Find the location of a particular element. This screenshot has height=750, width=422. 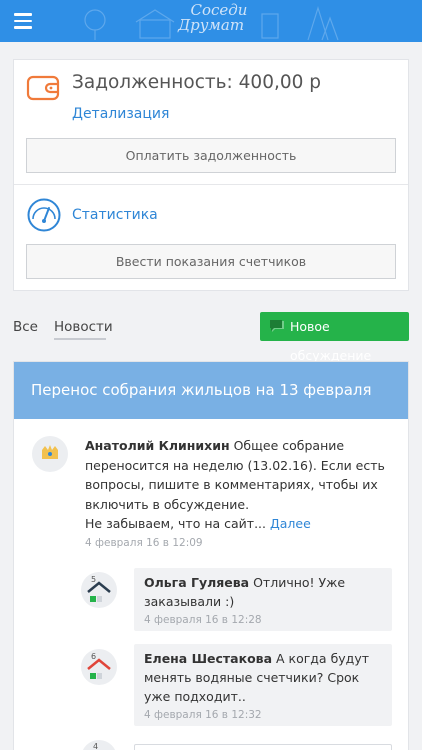

floor-badge: 5 is located at coordinates (93, 579).